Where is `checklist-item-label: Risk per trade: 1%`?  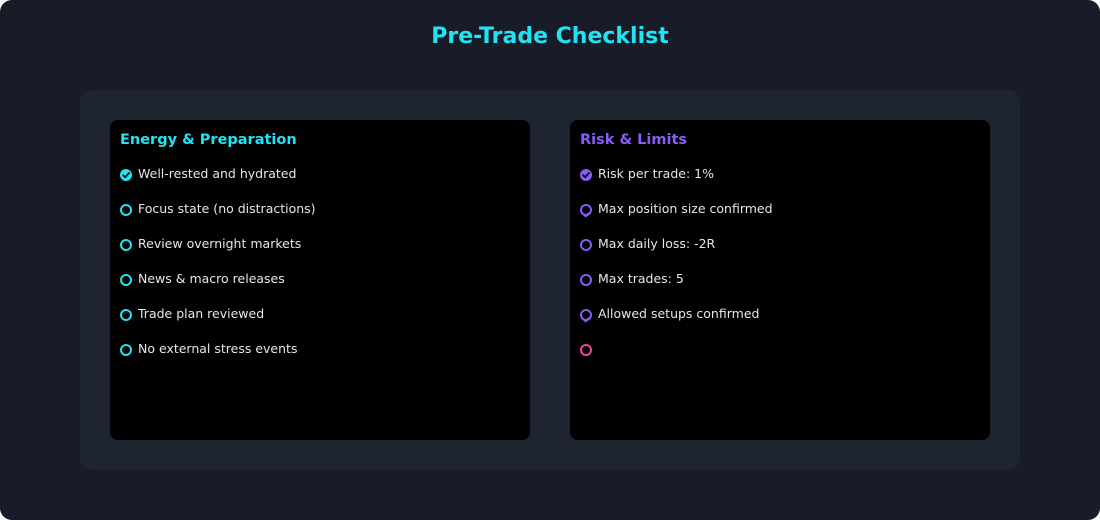 checklist-item-label: Risk per trade: 1% is located at coordinates (656, 173).